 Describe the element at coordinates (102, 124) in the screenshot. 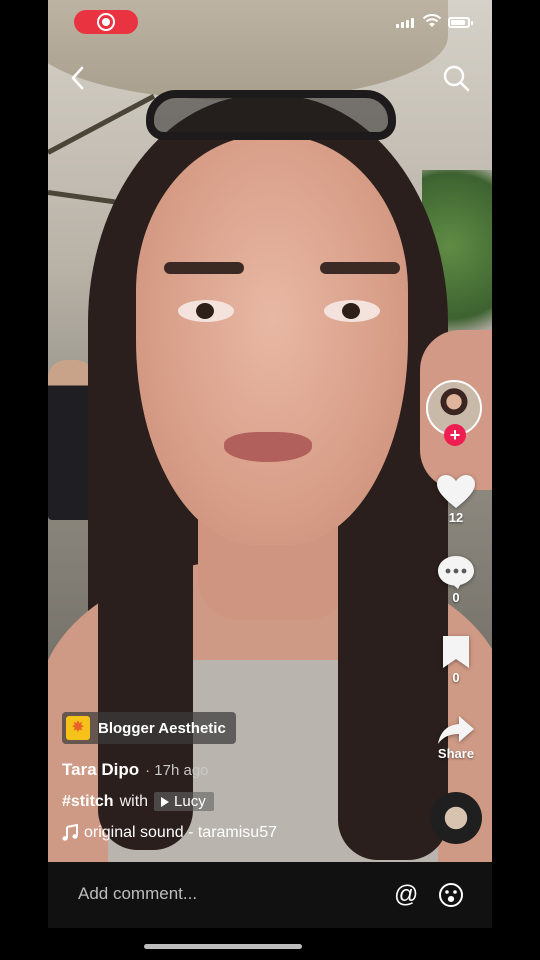

I see `umbrella-strut` at that location.